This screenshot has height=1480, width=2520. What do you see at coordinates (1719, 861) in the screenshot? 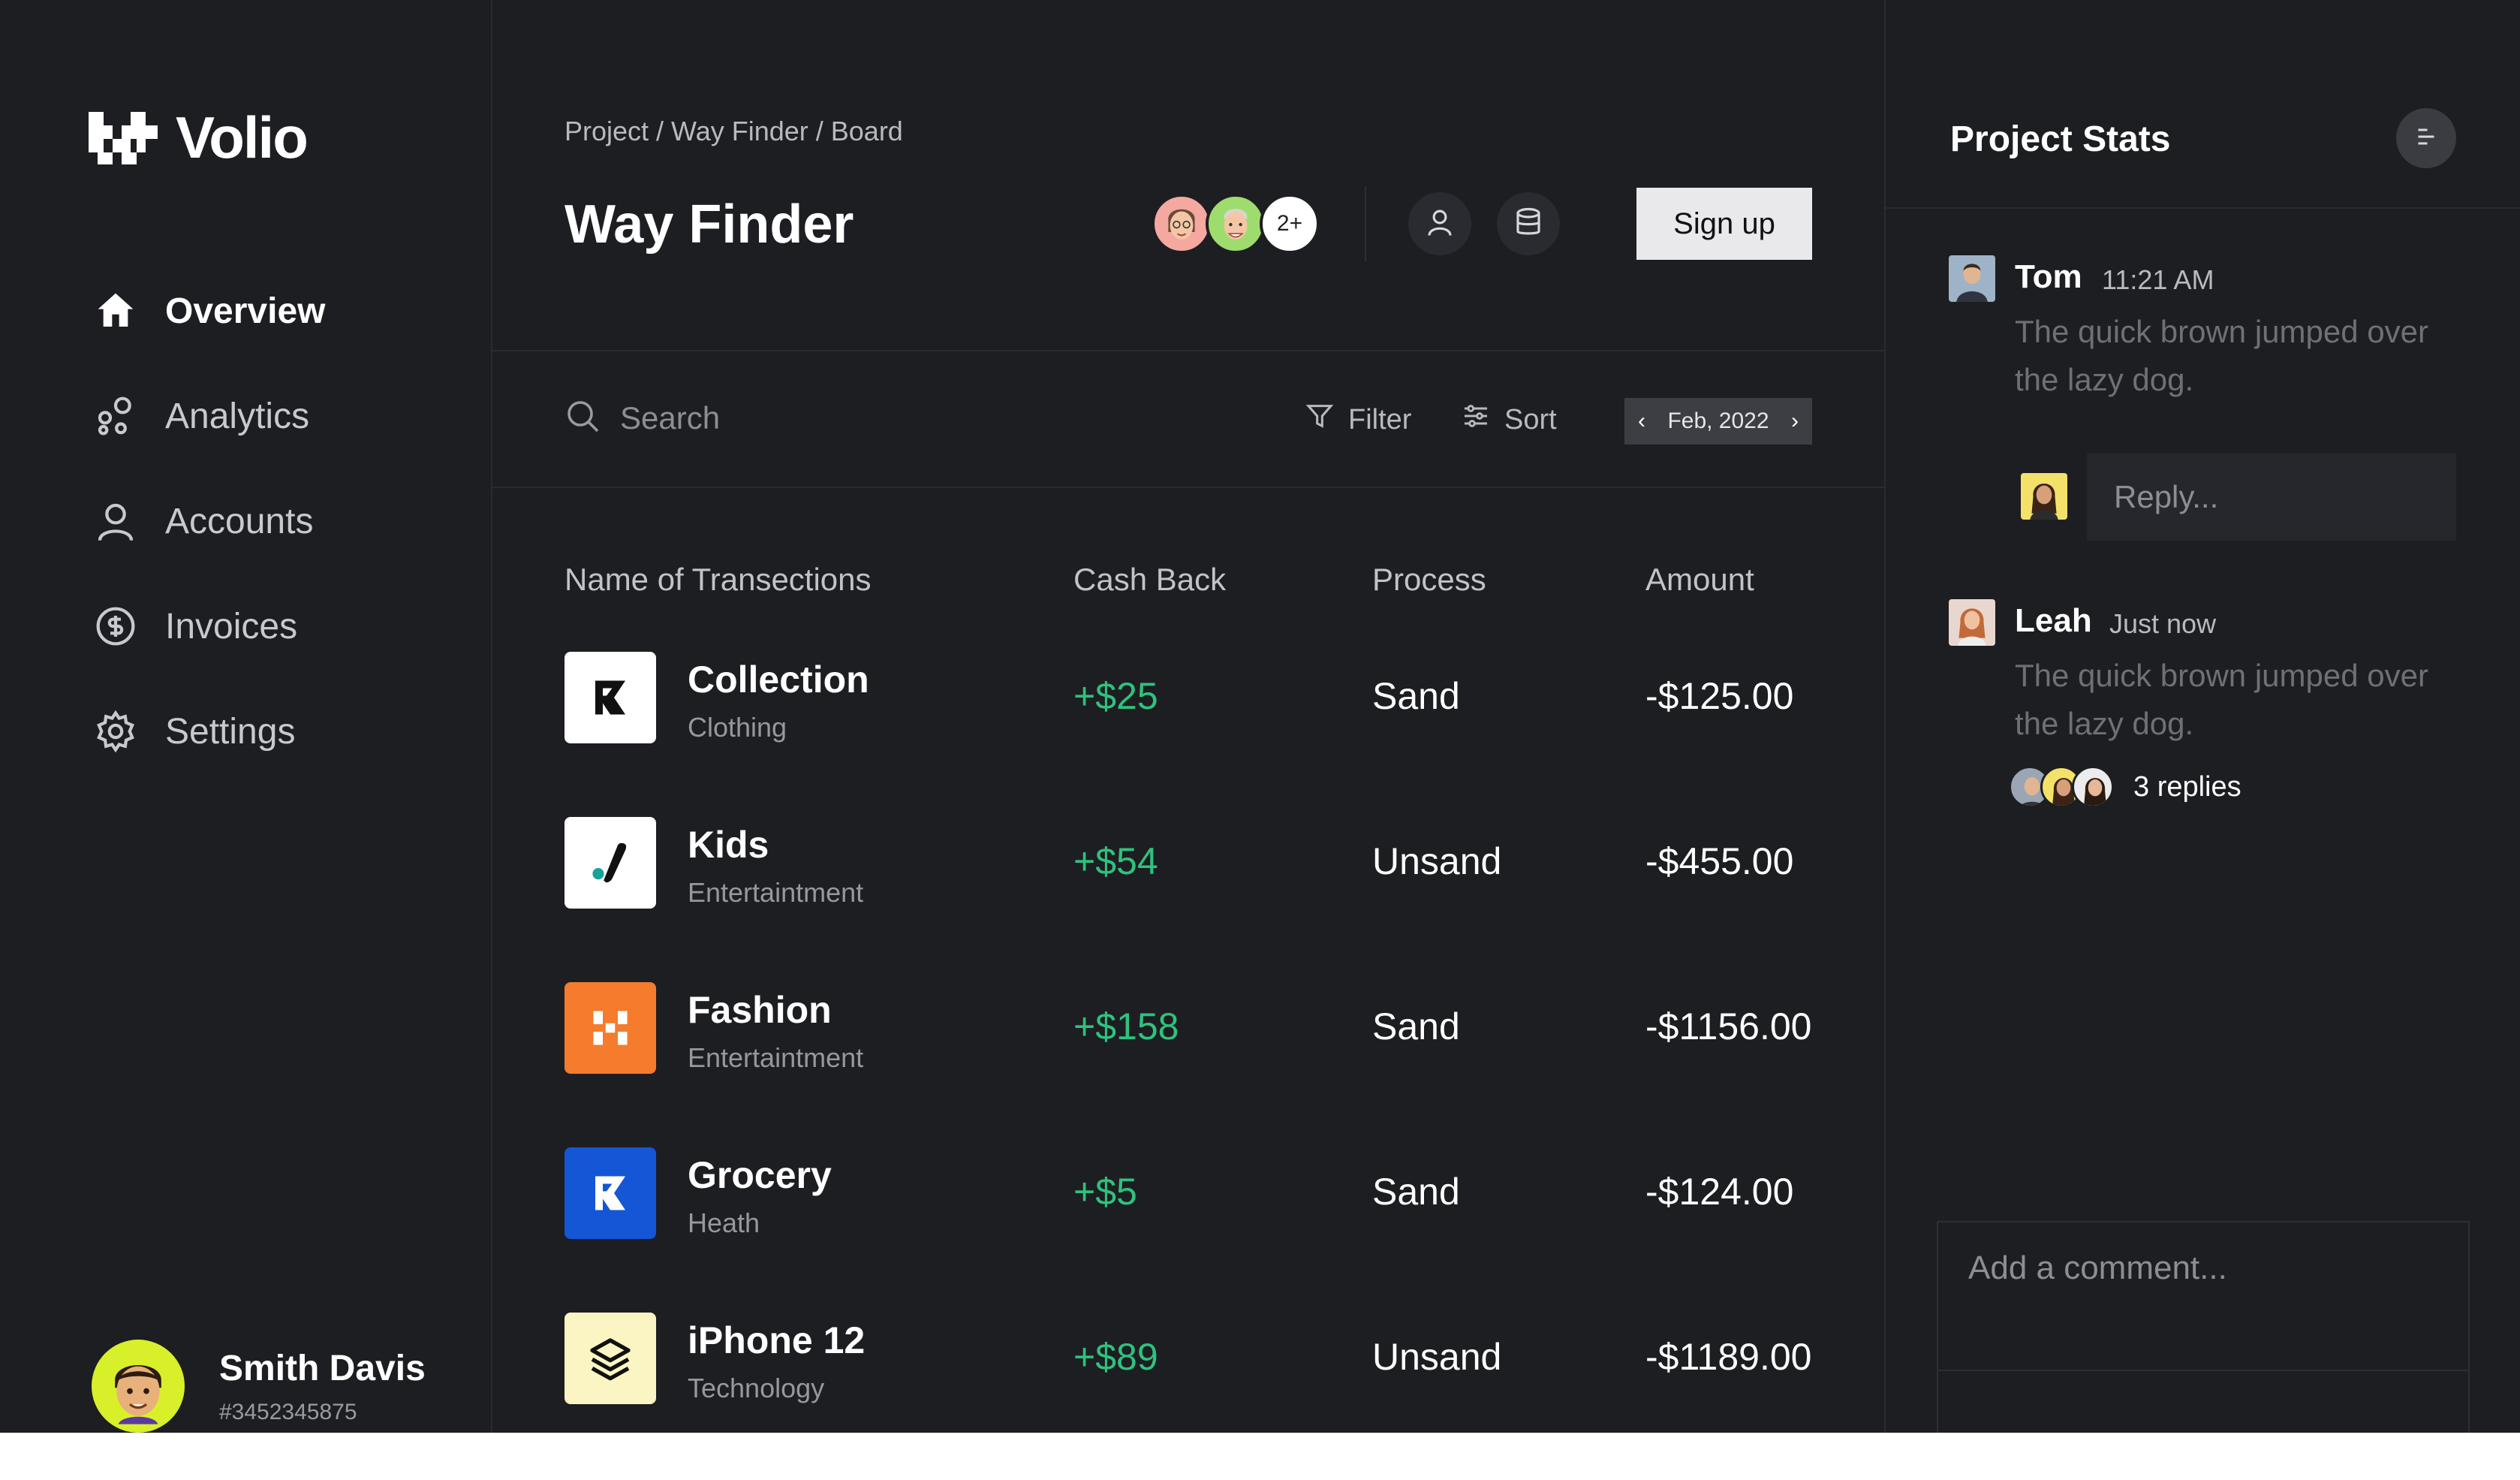
I see `row-amount: -$455.00` at bounding box center [1719, 861].